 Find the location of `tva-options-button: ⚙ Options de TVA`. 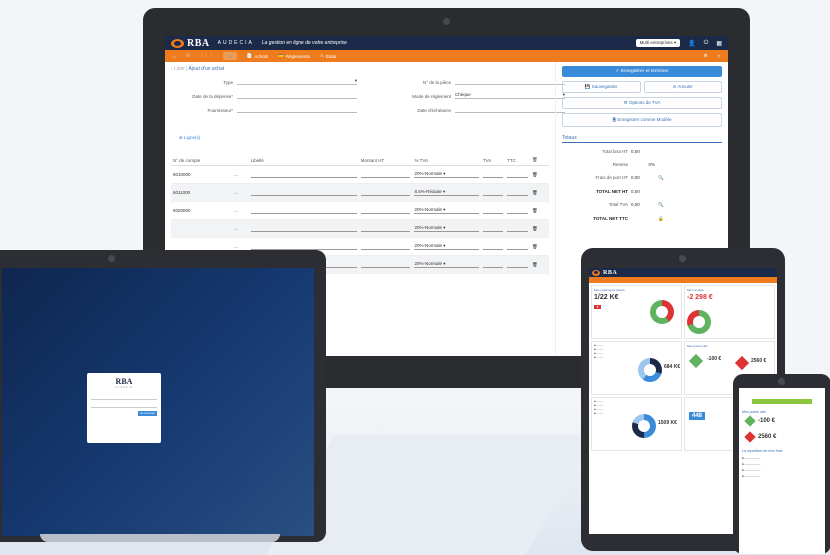

tva-options-button: ⚙ Options de TVA is located at coordinates (642, 103).